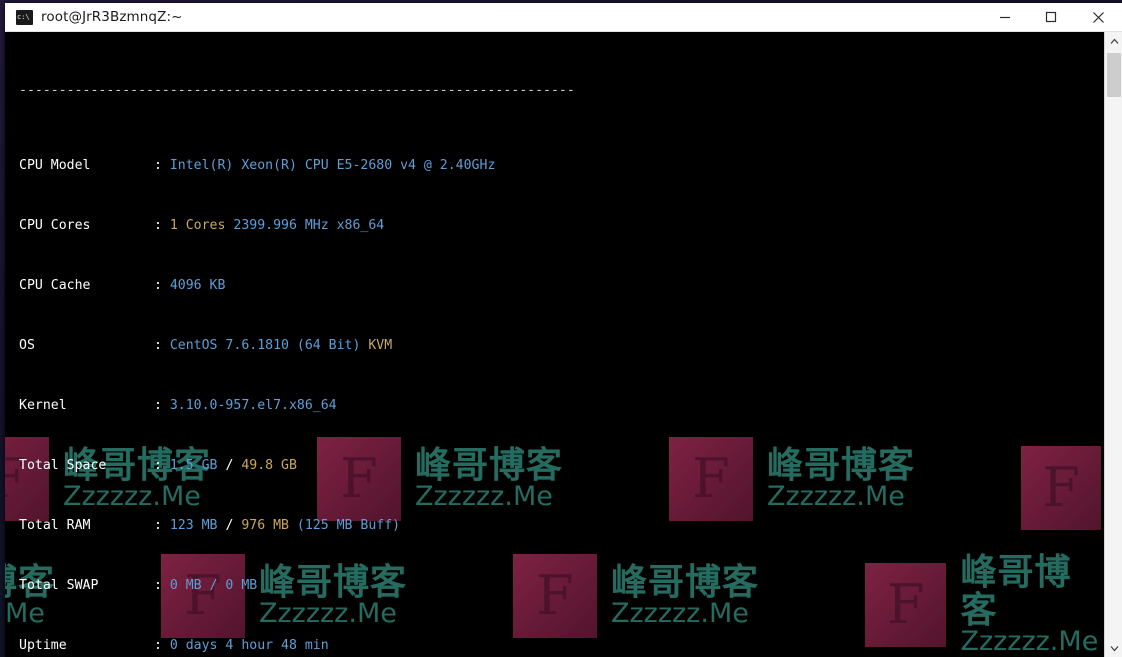 The width and height of the screenshot is (1122, 657). I want to click on terminal-scrollbar, so click(1113, 344).